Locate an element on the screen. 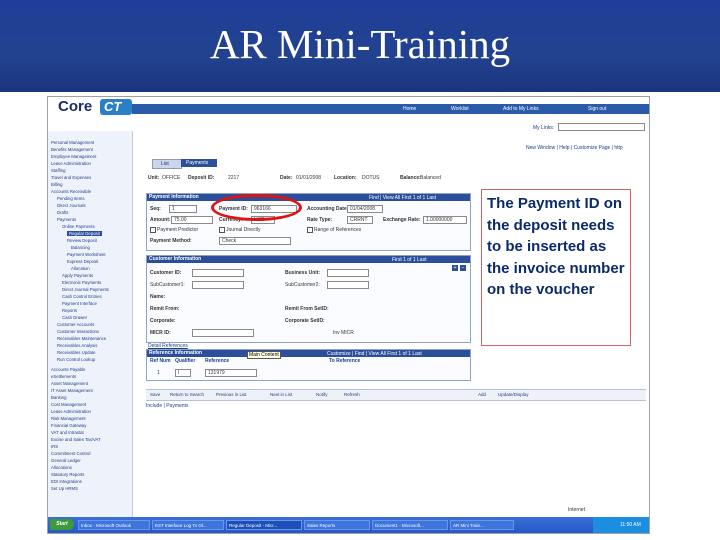 The width and height of the screenshot is (720, 540). taskbar-item: Inbox - Microsoft Outlook is located at coordinates (114, 525).